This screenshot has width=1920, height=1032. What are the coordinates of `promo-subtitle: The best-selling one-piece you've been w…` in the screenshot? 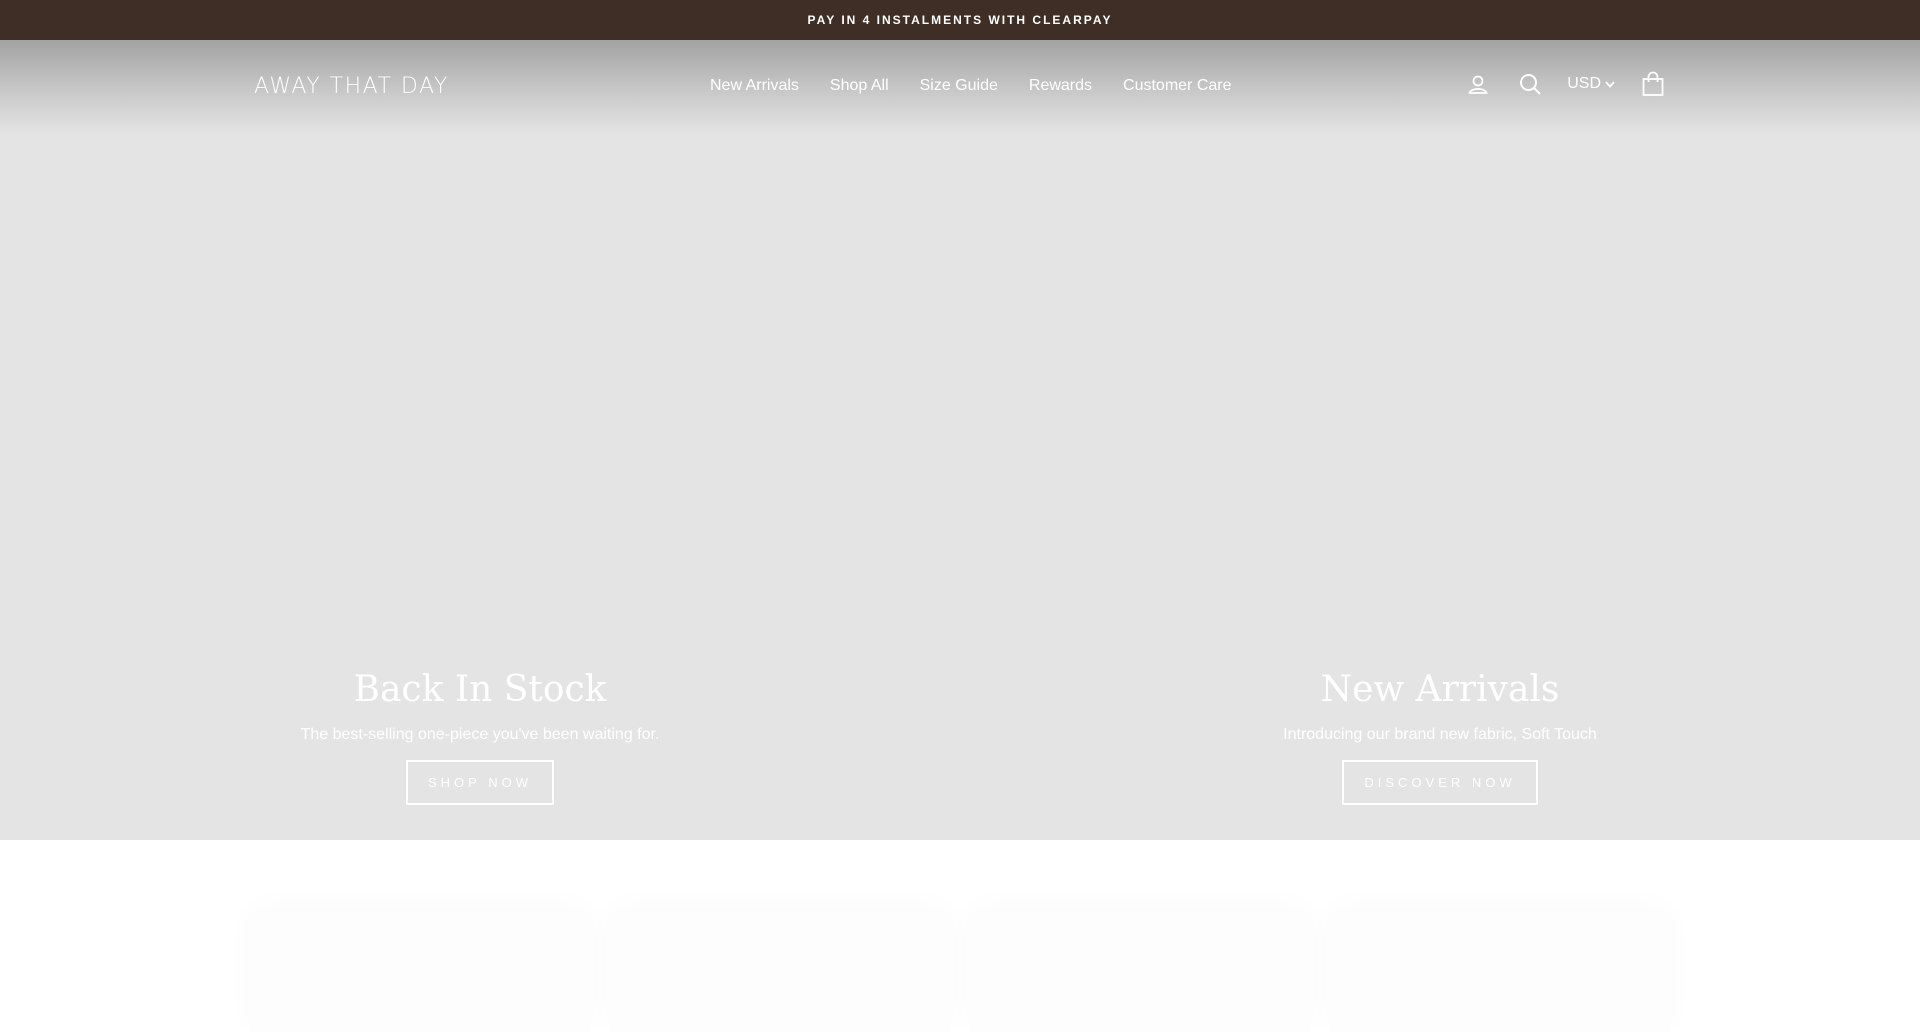 It's located at (480, 734).